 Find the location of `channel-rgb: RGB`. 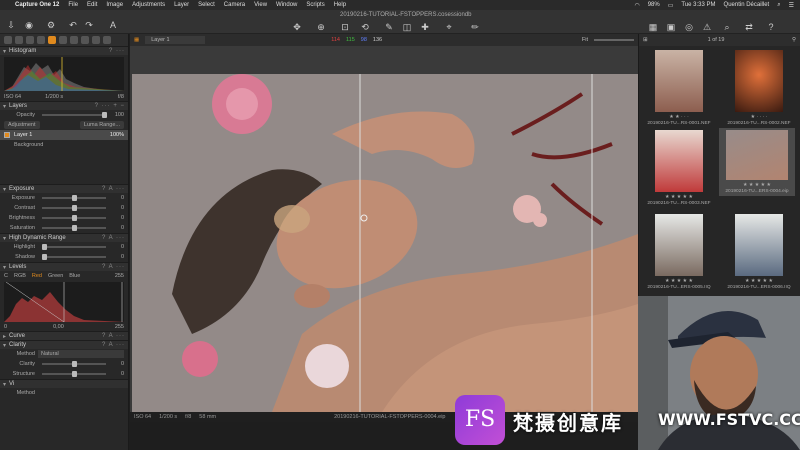

channel-rgb: RGB is located at coordinates (20, 276).